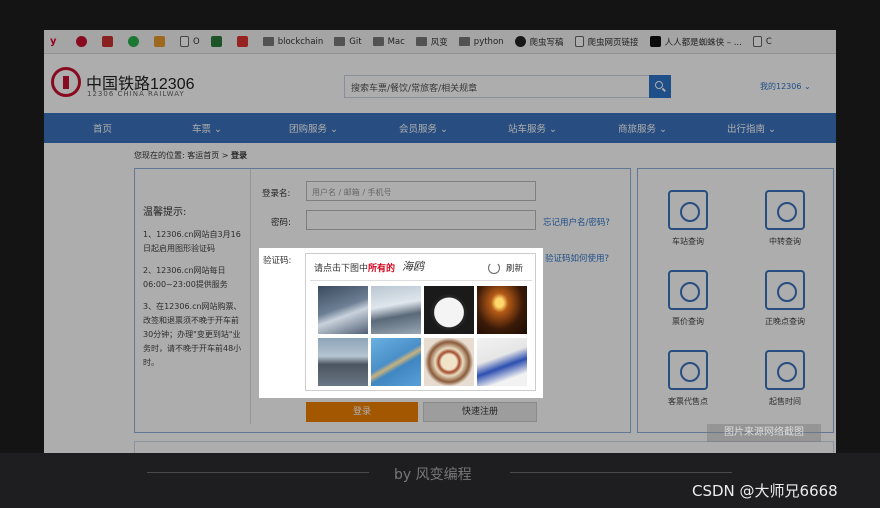 This screenshot has height=508, width=880. What do you see at coordinates (421, 191) in the screenshot?
I see `username-field: 用户名 / 邮箱 / 手机号` at bounding box center [421, 191].